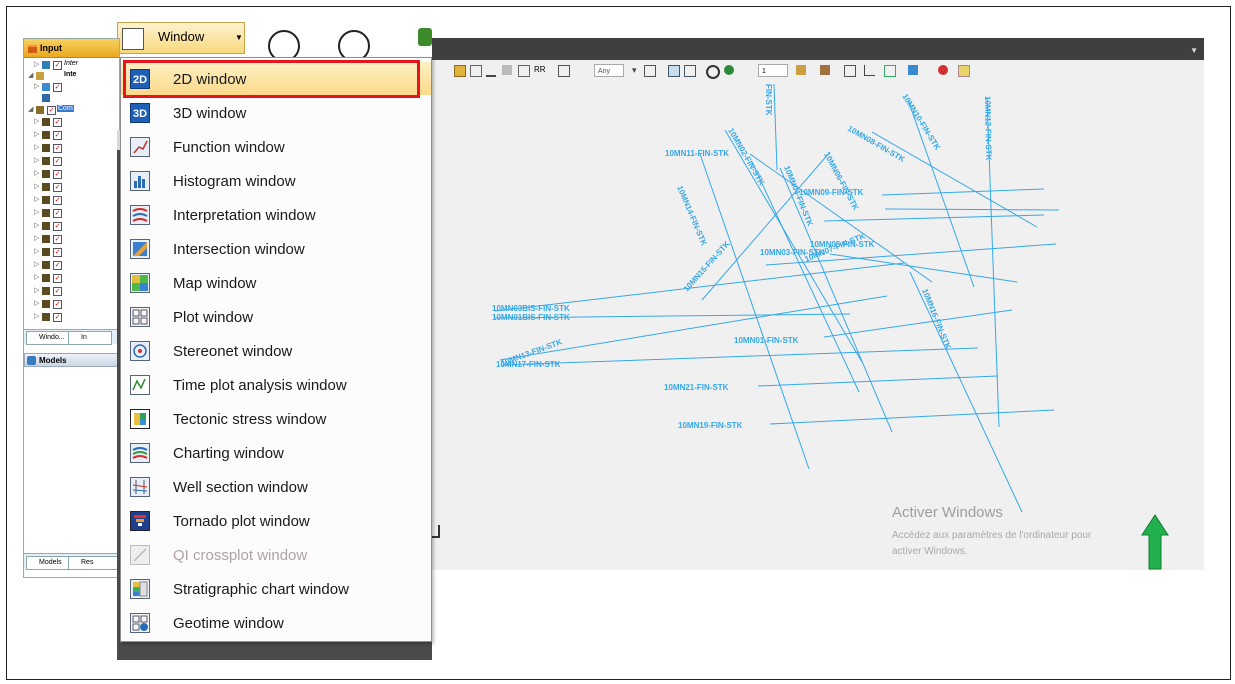 Image resolution: width=1235 pixels, height=684 pixels. What do you see at coordinates (650, 71) in the screenshot?
I see `home-icon` at bounding box center [650, 71].